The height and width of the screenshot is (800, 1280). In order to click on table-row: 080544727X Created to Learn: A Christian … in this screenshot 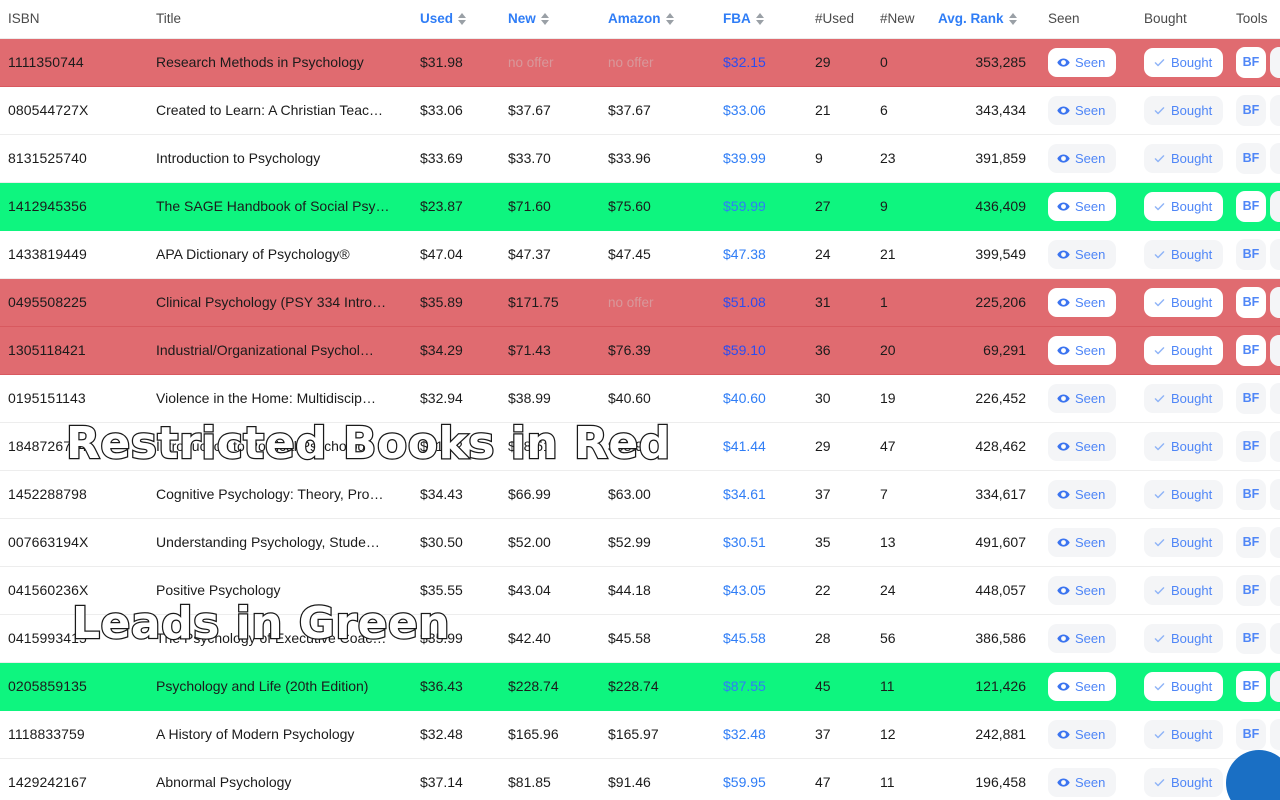, I will do `click(640, 110)`.